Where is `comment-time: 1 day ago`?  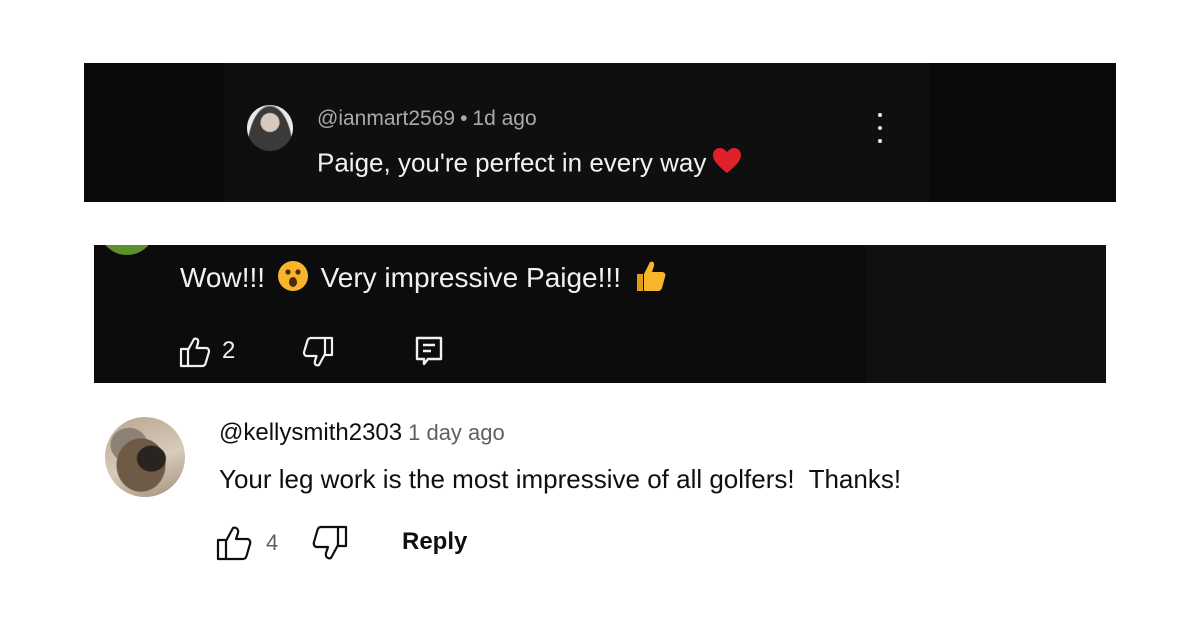
comment-time: 1 day ago is located at coordinates (456, 432).